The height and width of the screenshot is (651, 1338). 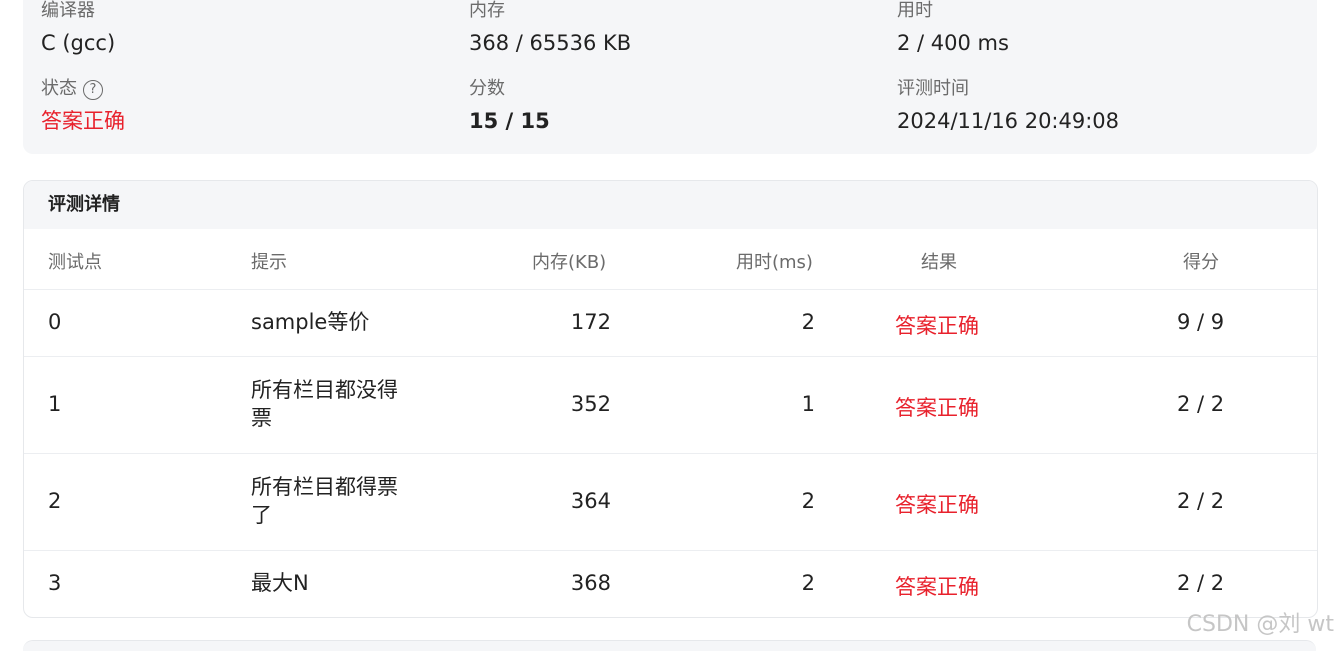 What do you see at coordinates (509, 89) in the screenshot?
I see `score-label: 分数` at bounding box center [509, 89].